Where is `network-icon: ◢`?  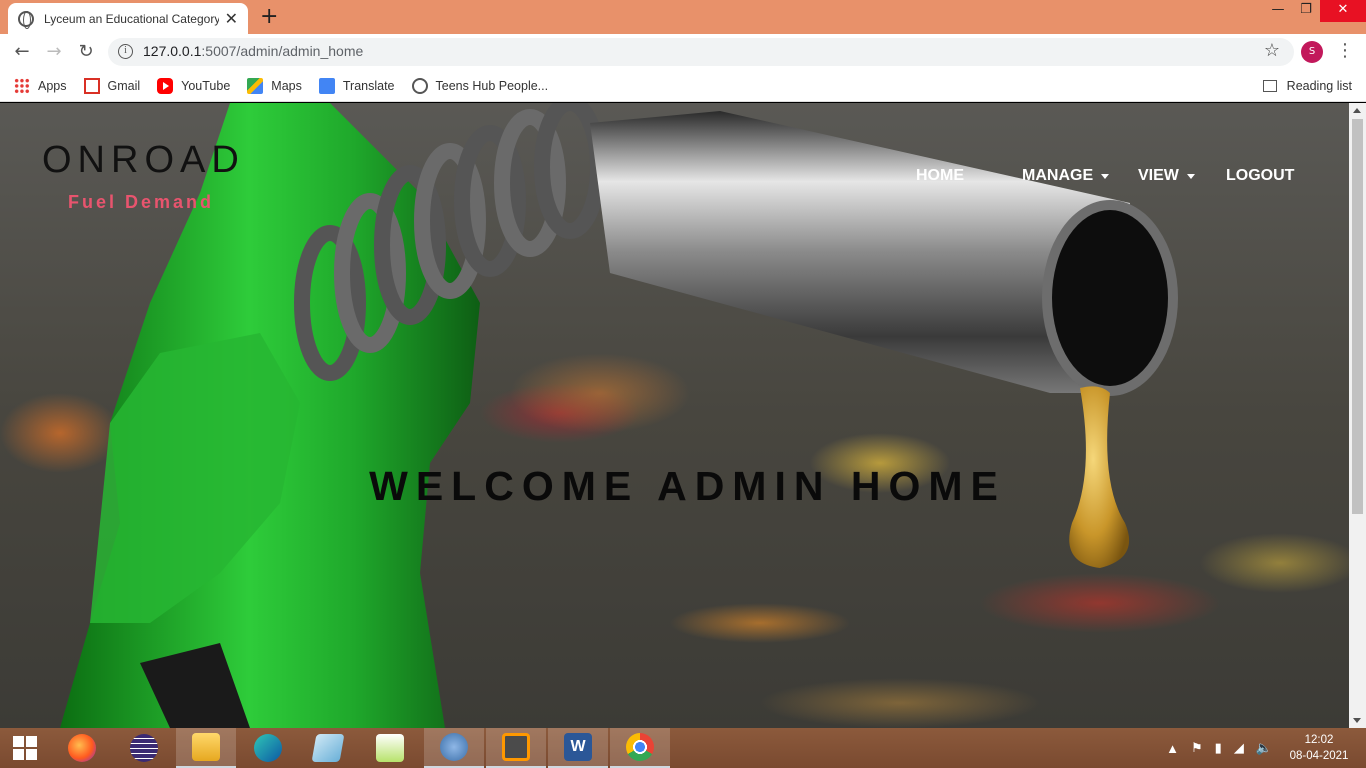 network-icon: ◢ is located at coordinates (1239, 748).